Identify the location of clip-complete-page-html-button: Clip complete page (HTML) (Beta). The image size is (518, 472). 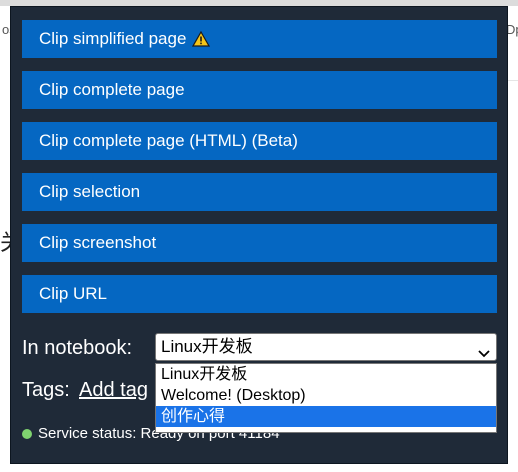
(259, 141).